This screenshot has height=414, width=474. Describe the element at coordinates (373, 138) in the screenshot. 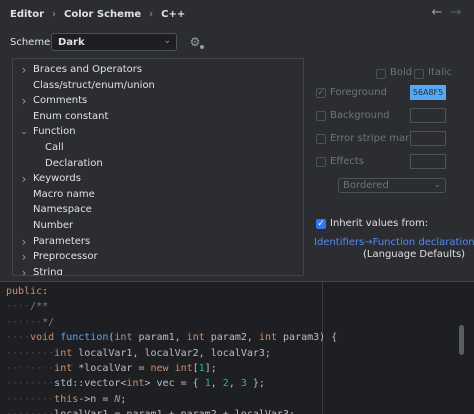

I see `error-stripe-label: Error stripe mark` at that location.